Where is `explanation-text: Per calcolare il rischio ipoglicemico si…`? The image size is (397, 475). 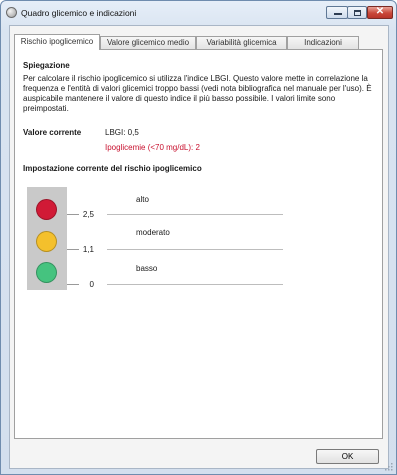 explanation-text: Per calcolare il rischio ipoglicemico si… is located at coordinates (197, 93).